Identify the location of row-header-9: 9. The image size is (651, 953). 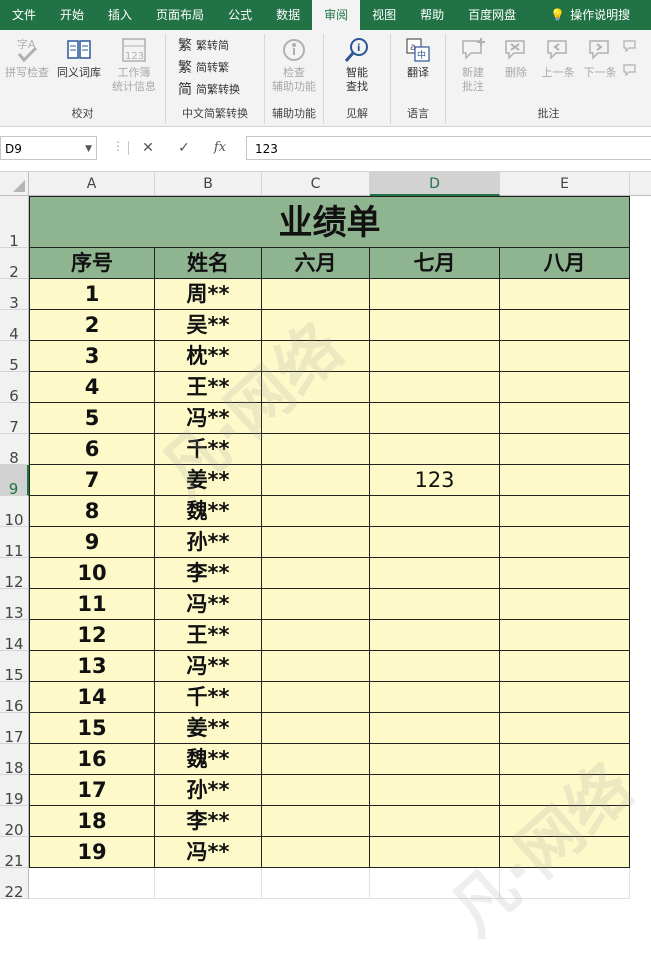
(14, 481).